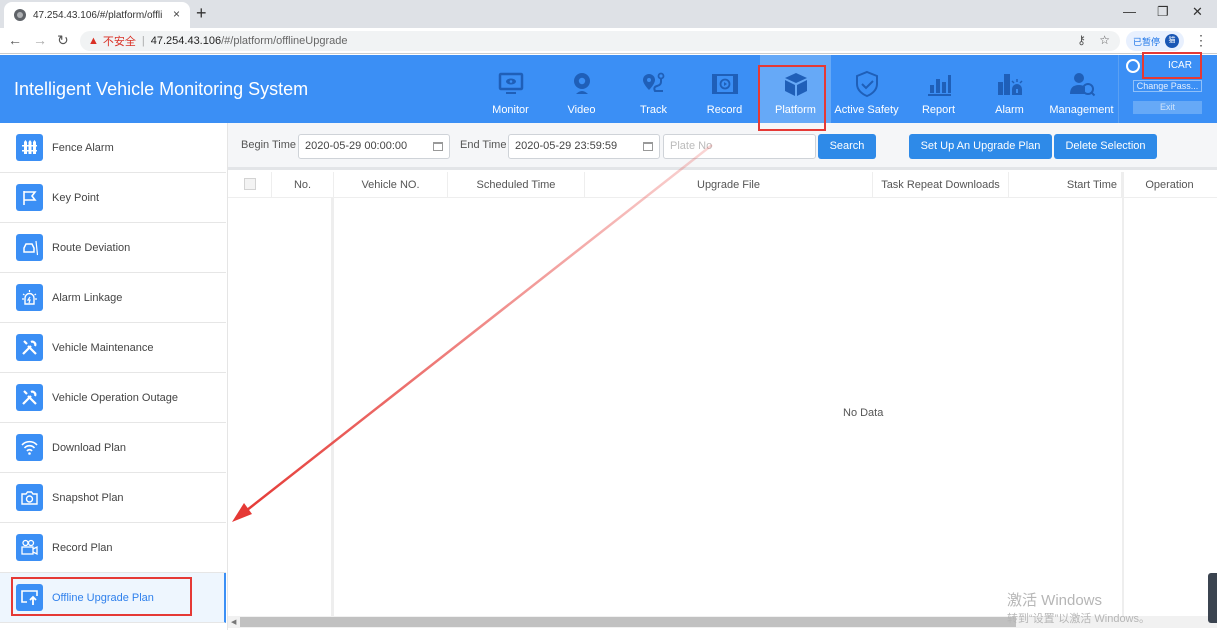  I want to click on column-header: Upgrade File, so click(729, 185).